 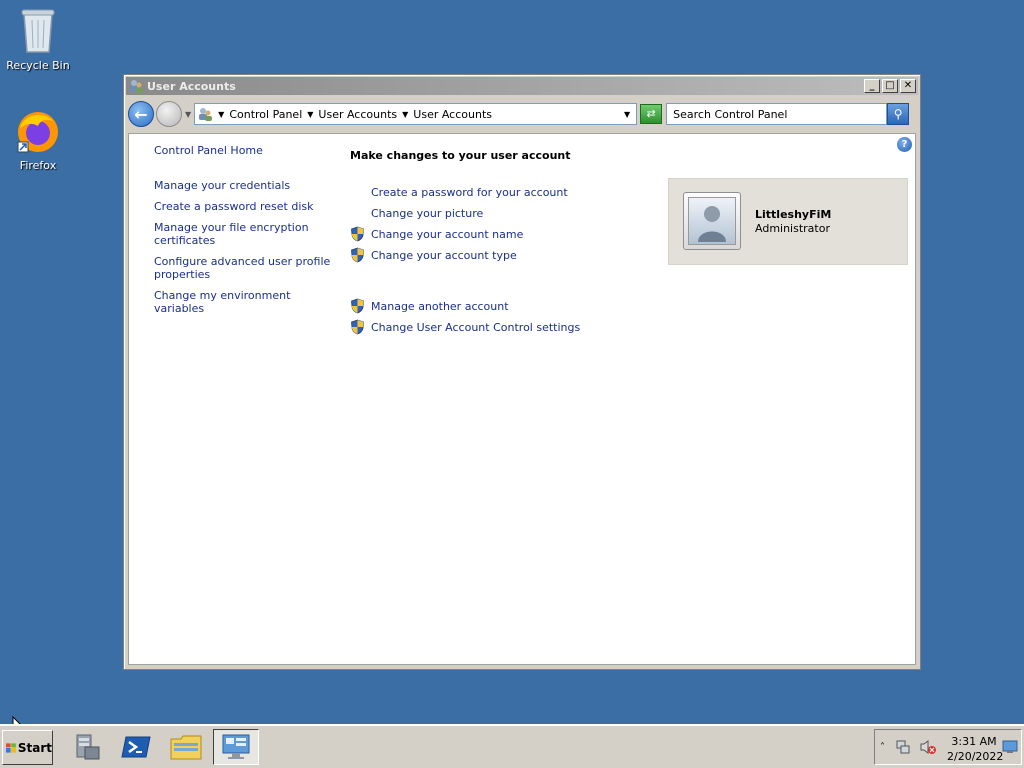 What do you see at coordinates (191, 86) in the screenshot?
I see `window-title: User Accounts` at bounding box center [191, 86].